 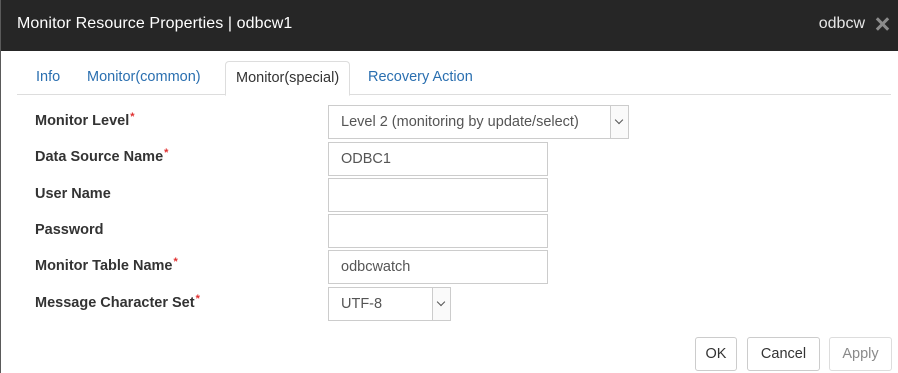 I want to click on tab-info: Info, so click(x=48, y=78).